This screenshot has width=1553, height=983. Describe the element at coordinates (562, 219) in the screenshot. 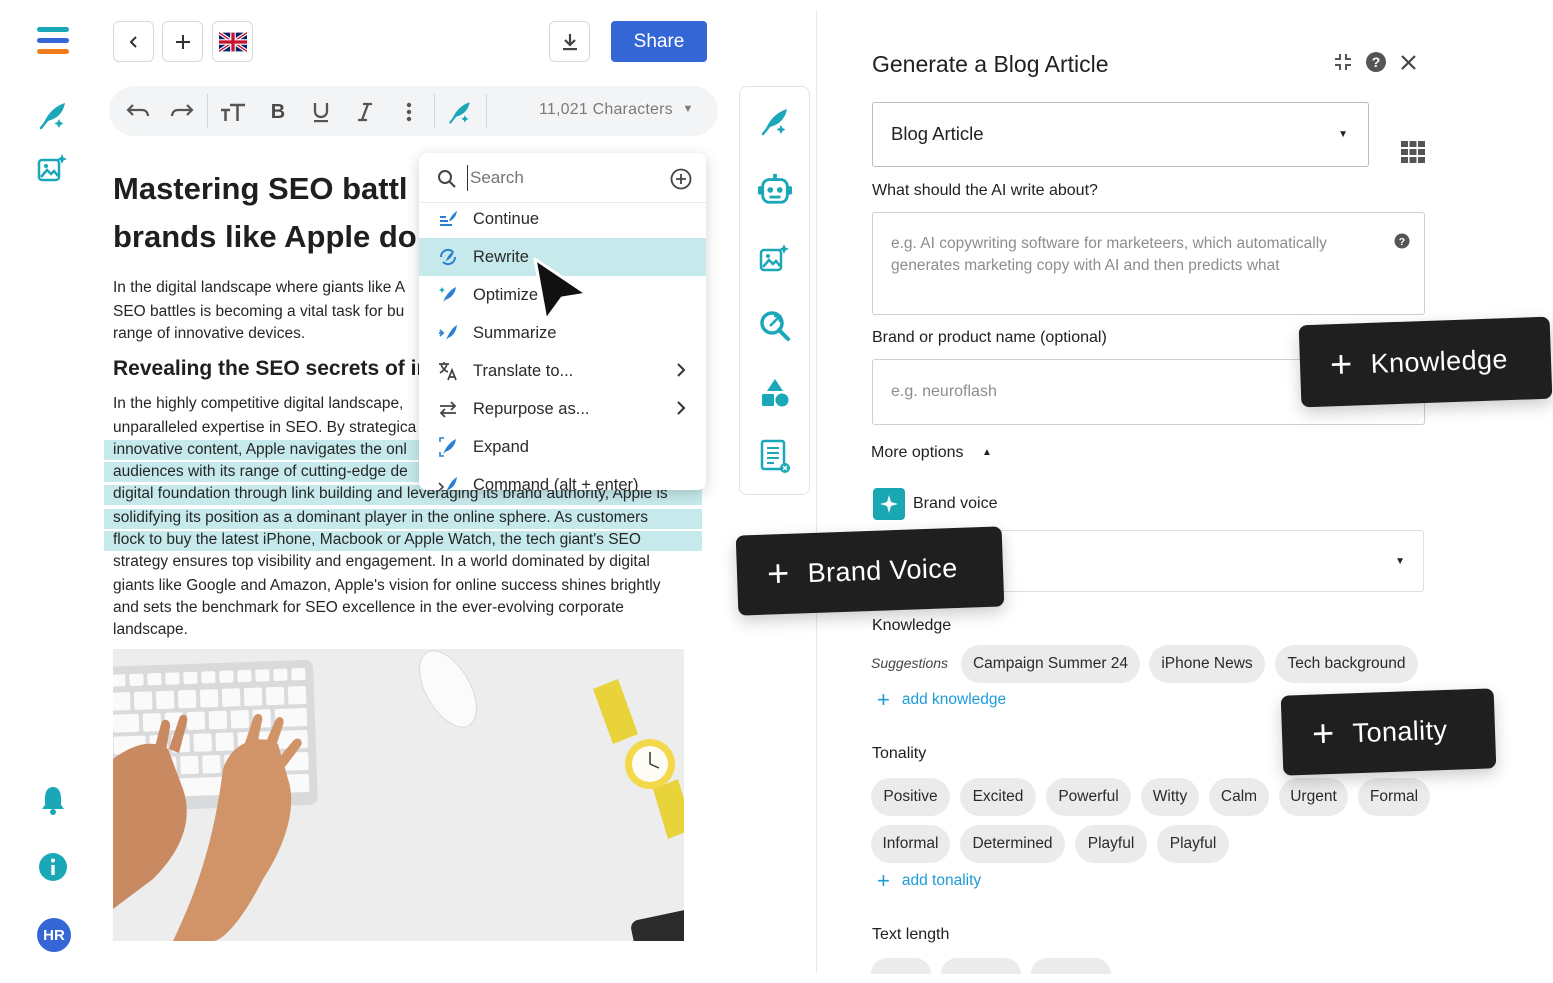

I see `menu-item-continue: Continue` at that location.